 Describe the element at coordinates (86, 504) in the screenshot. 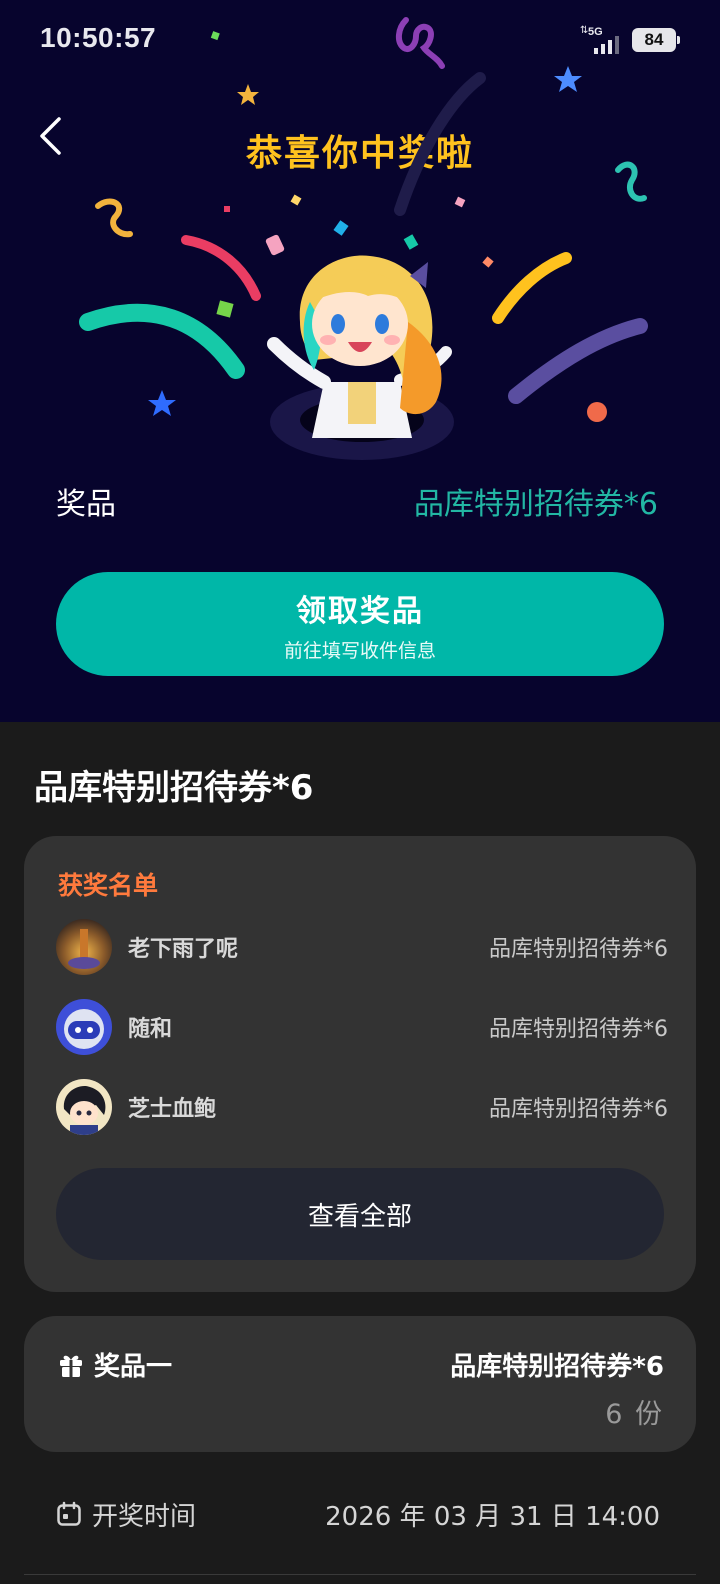

I see `prize-label: 奖品` at that location.